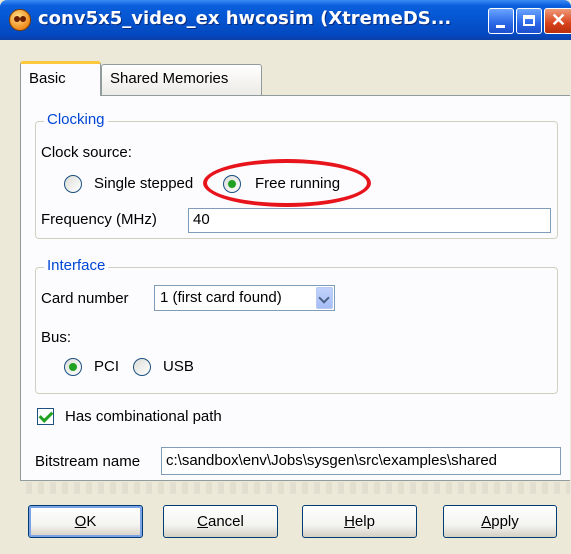 The height and width of the screenshot is (554, 571). I want to click on bus-label: Bus:, so click(56, 337).